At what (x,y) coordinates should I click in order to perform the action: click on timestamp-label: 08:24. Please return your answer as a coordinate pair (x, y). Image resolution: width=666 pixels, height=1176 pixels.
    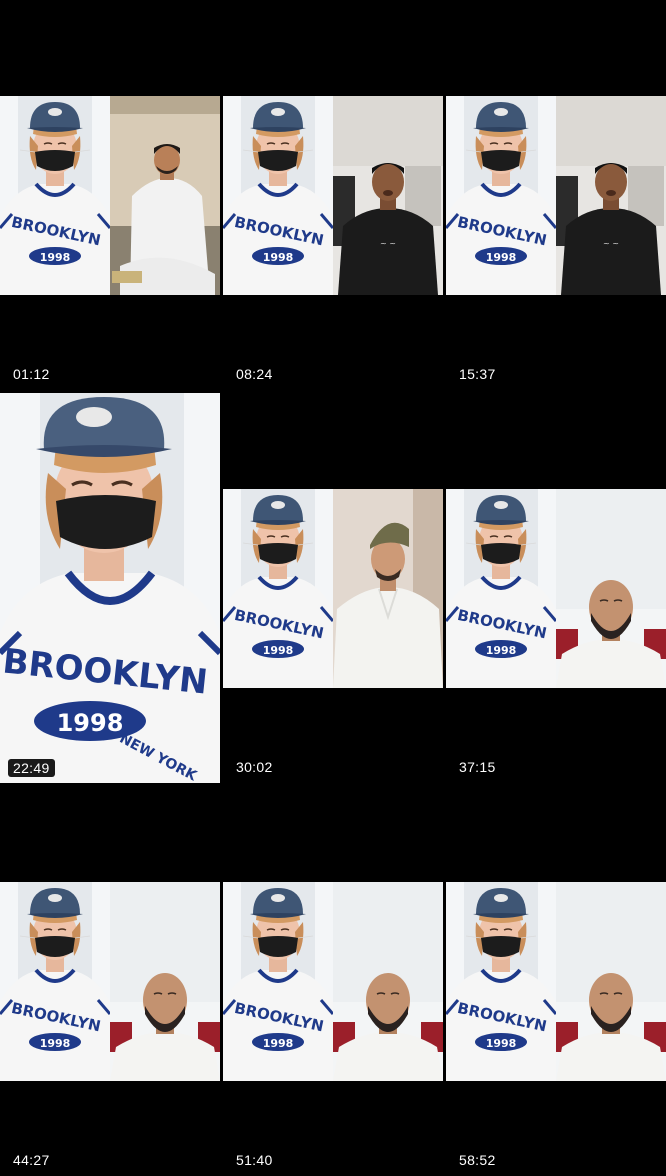
    Looking at the image, I should click on (254, 374).